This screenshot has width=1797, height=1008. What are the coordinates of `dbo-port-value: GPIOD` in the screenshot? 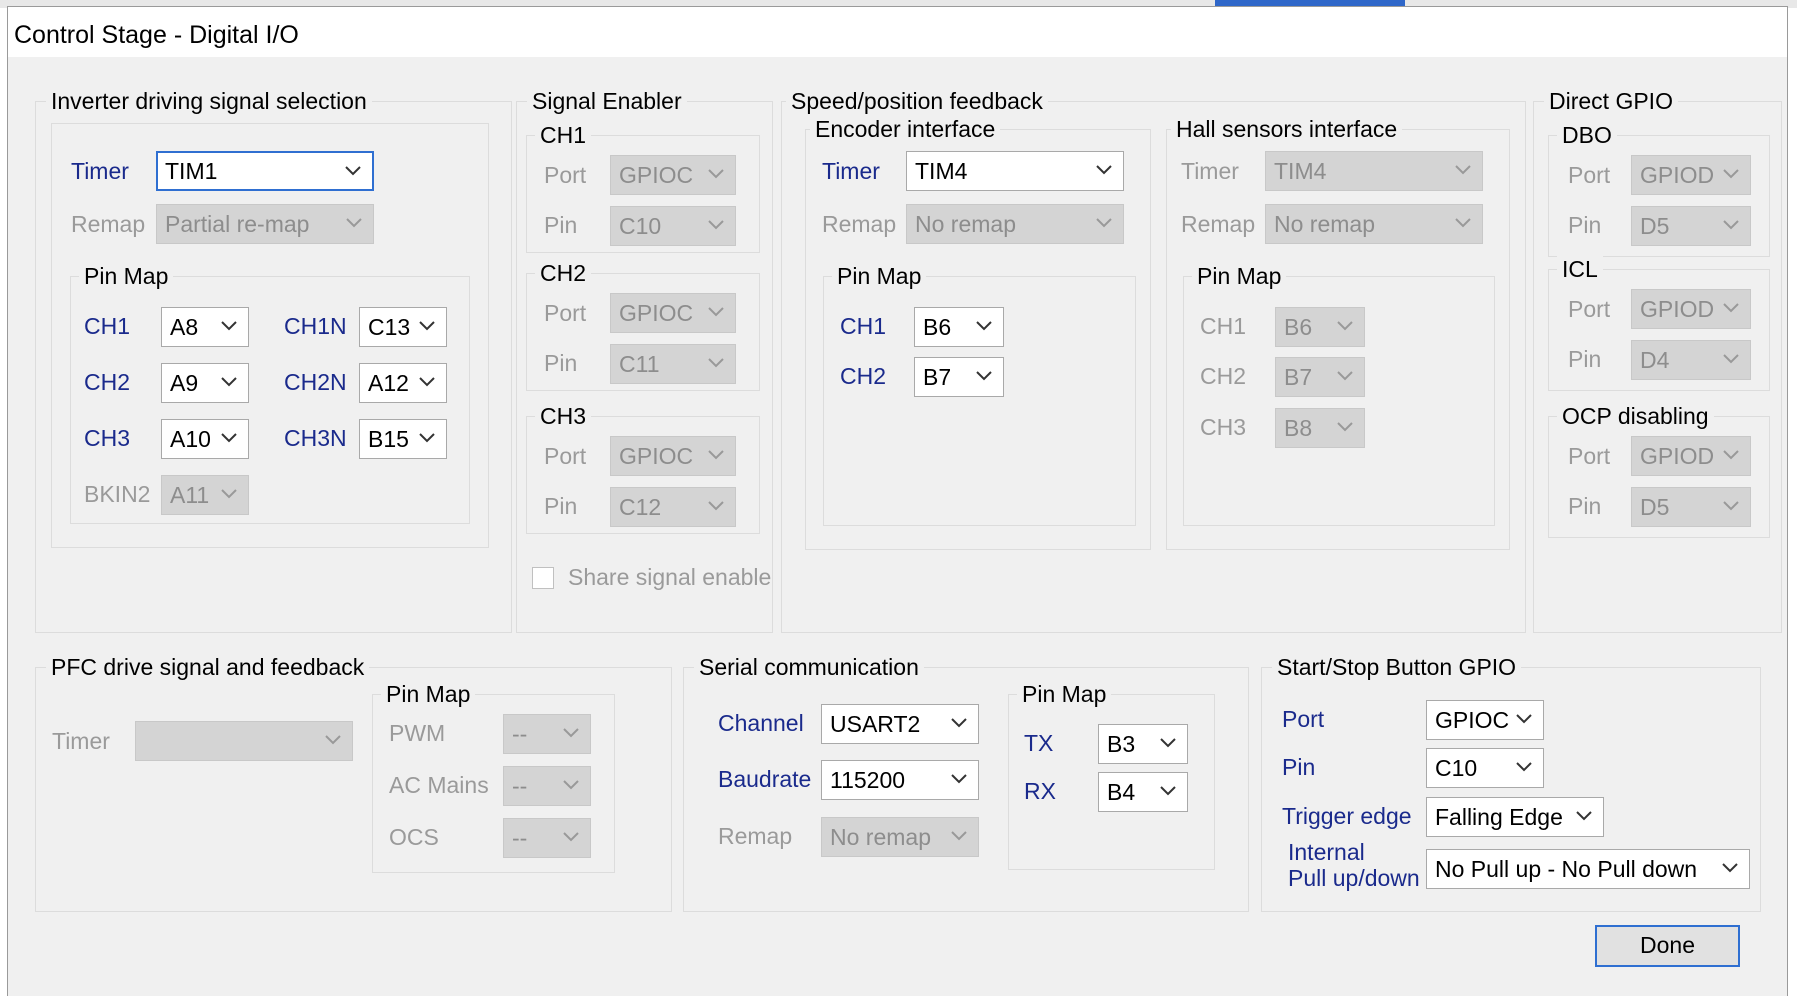 It's located at (1677, 175).